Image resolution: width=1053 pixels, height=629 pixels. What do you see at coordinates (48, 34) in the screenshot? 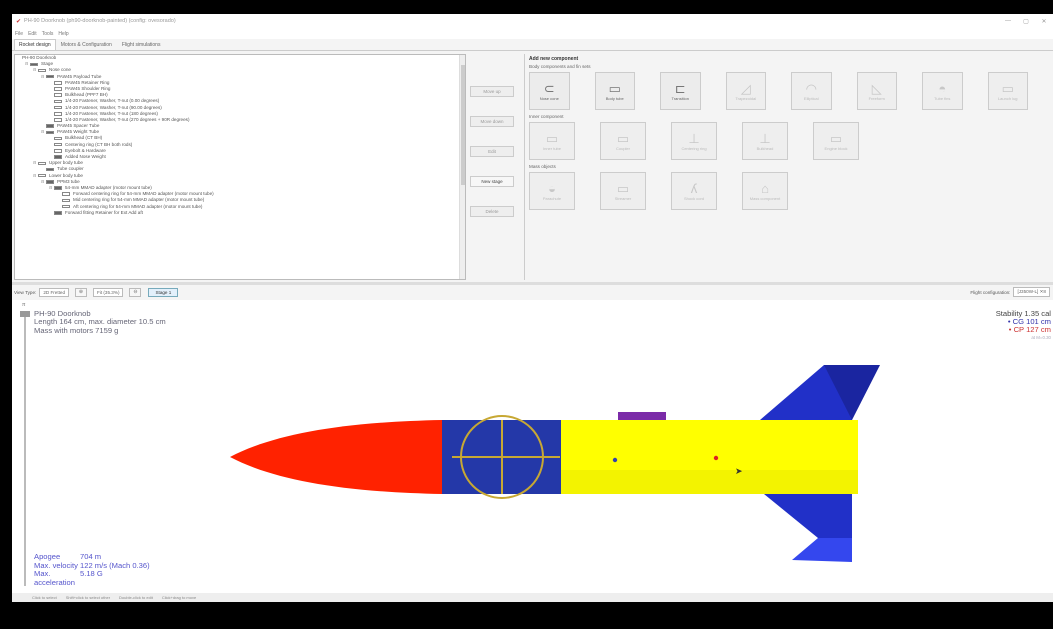
I see `menu-tools: Tools` at bounding box center [48, 34].